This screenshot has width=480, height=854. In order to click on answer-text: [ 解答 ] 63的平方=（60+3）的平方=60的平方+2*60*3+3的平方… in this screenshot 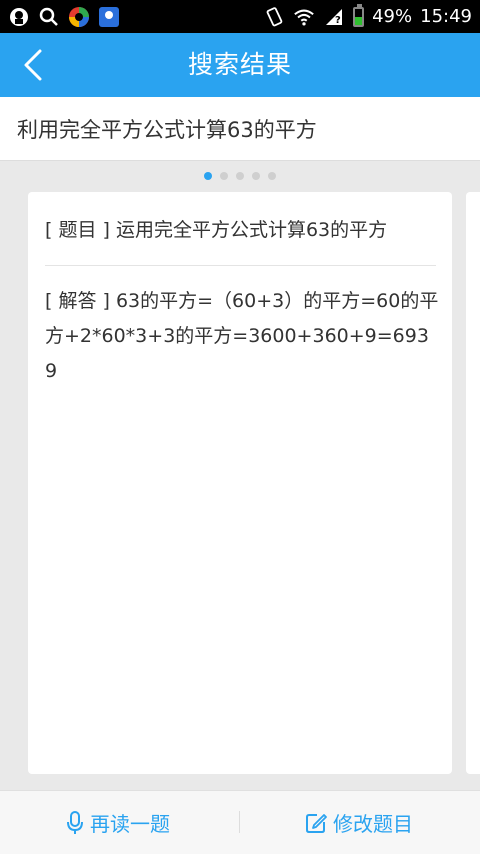, I will do `click(242, 336)`.